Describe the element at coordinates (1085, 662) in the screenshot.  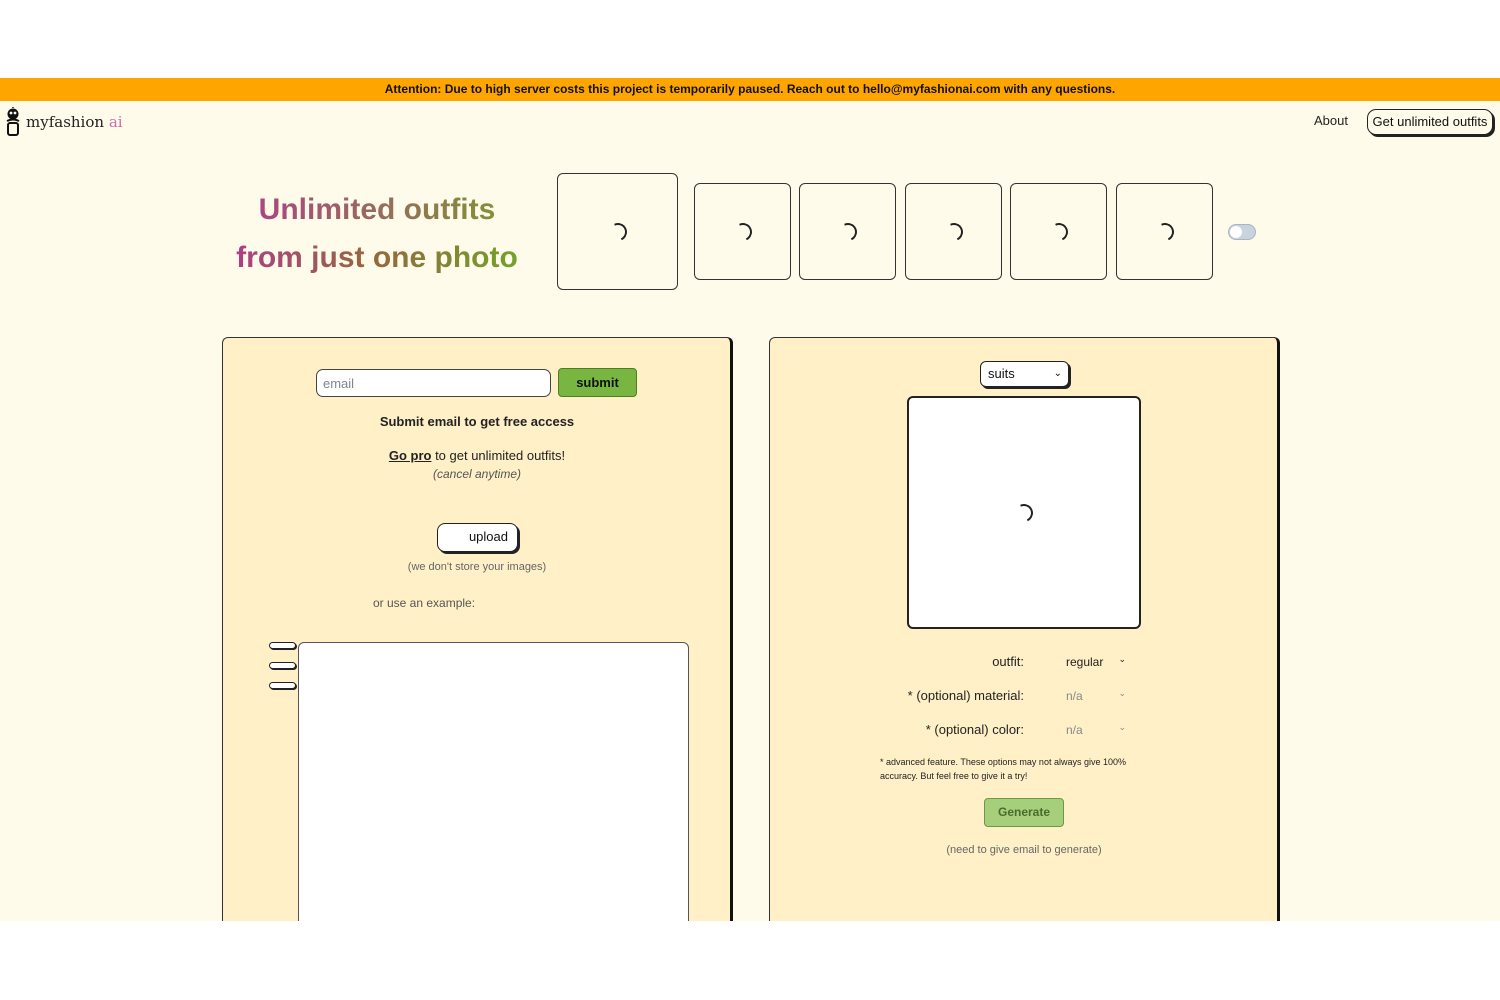
I see `outfit-value: regular` at that location.